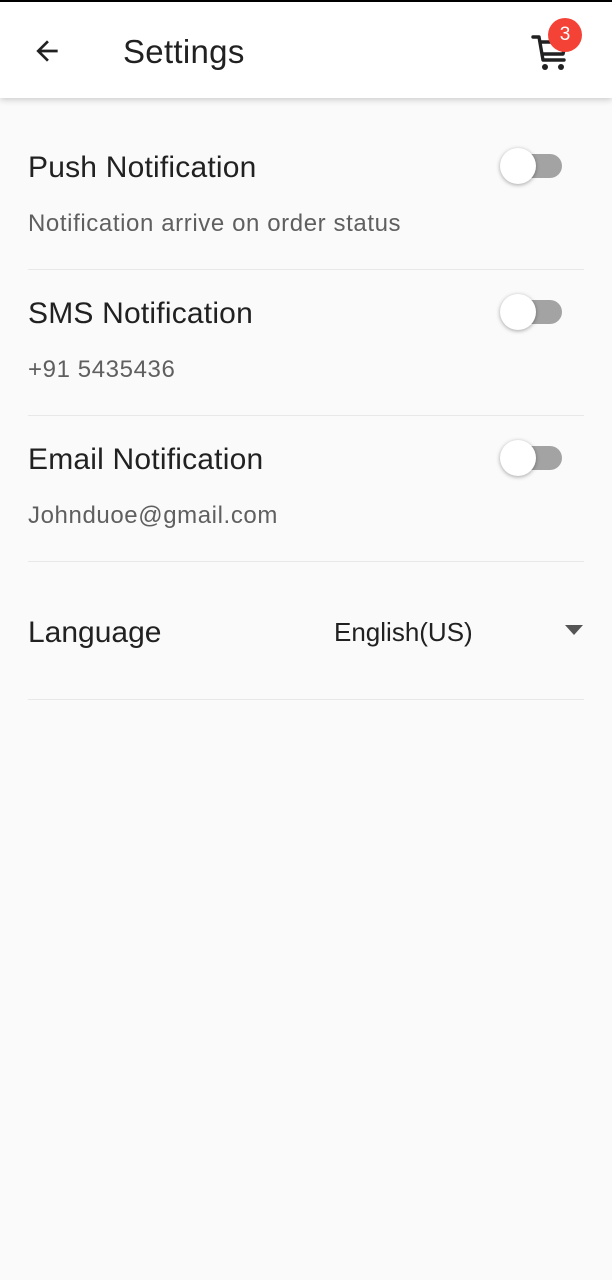  Describe the element at coordinates (95, 632) in the screenshot. I see `language-label: Language` at that location.